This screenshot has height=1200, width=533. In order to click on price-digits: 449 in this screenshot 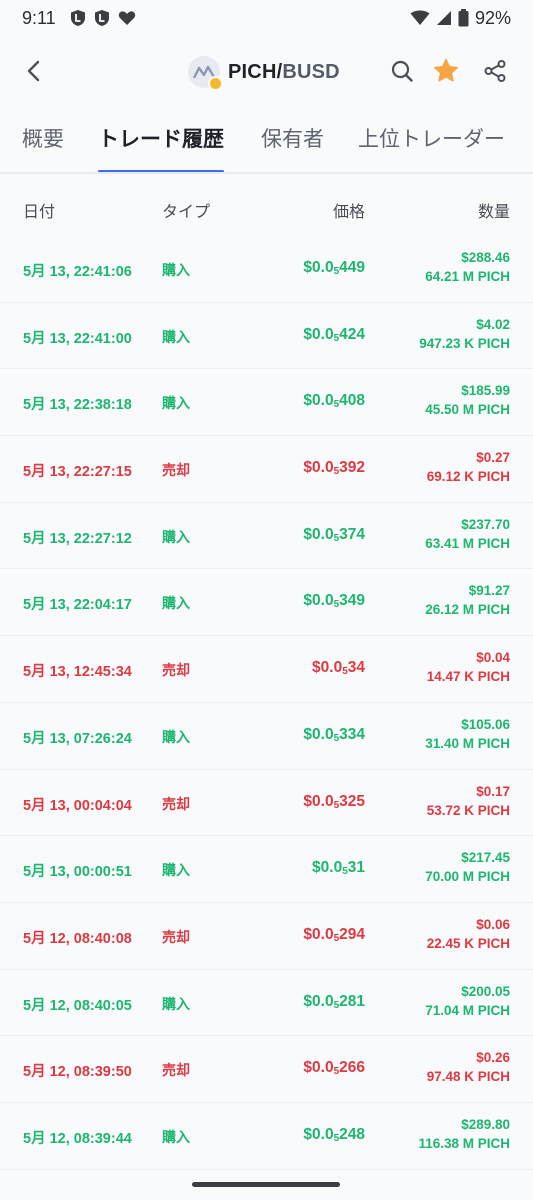, I will do `click(352, 267)`.